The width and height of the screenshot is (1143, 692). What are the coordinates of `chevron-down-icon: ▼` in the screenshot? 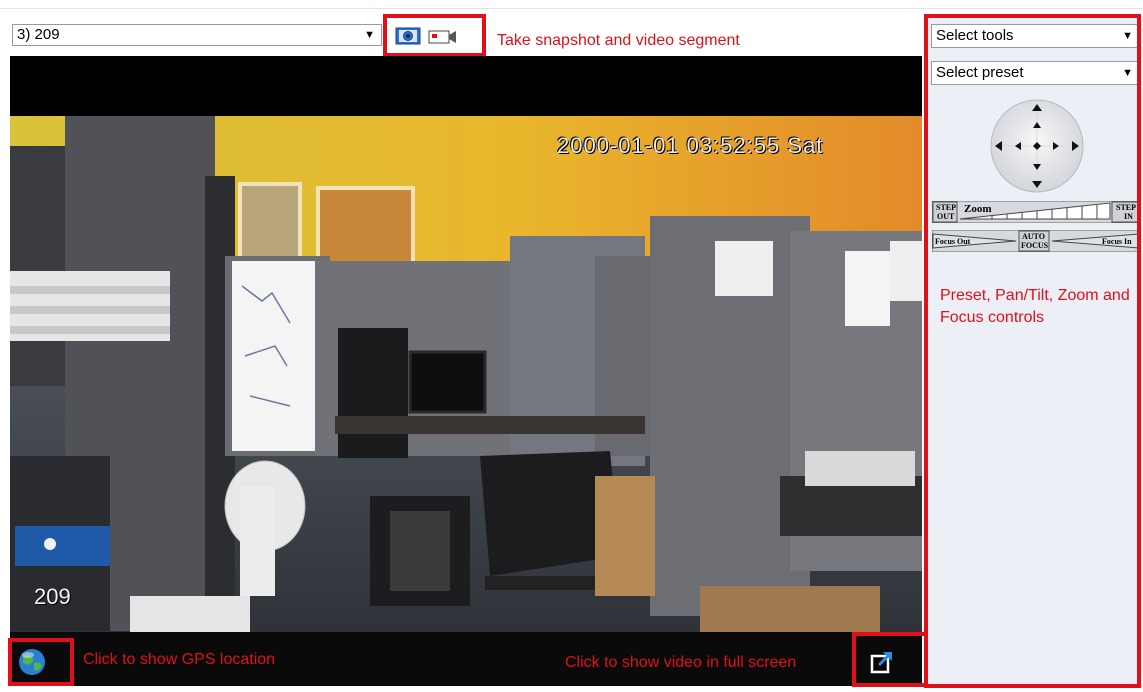 It's located at (369, 35).